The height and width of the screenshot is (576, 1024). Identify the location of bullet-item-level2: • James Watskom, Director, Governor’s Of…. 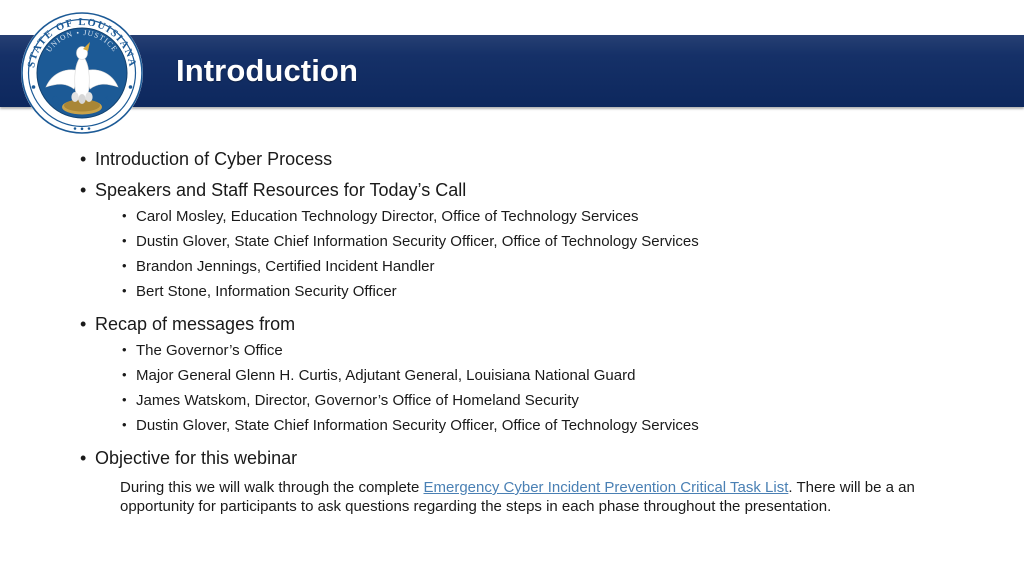
(512, 400).